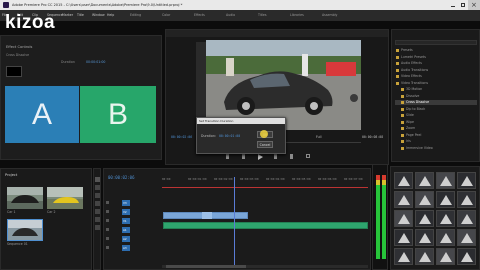 The height and width of the screenshot is (270, 480). I want to click on workspace-tab-audio: Audio, so click(230, 15).